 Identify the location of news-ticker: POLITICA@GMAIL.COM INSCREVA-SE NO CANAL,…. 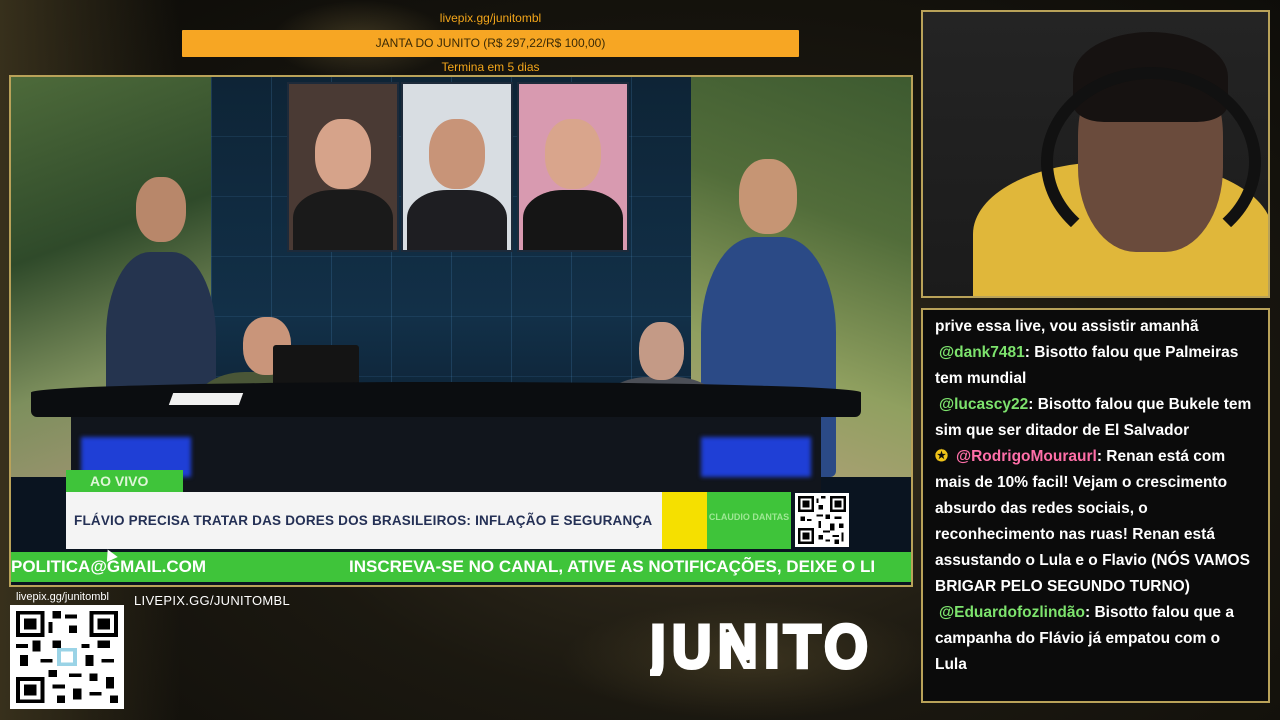
(461, 567).